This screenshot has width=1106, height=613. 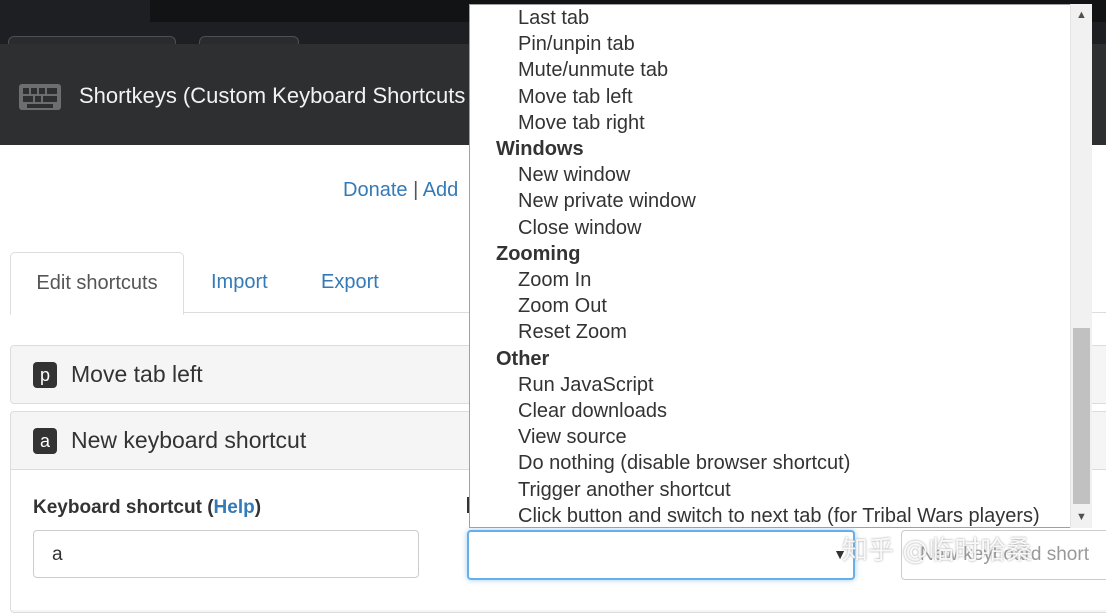 I want to click on donate-link: Donate, so click(x=375, y=190).